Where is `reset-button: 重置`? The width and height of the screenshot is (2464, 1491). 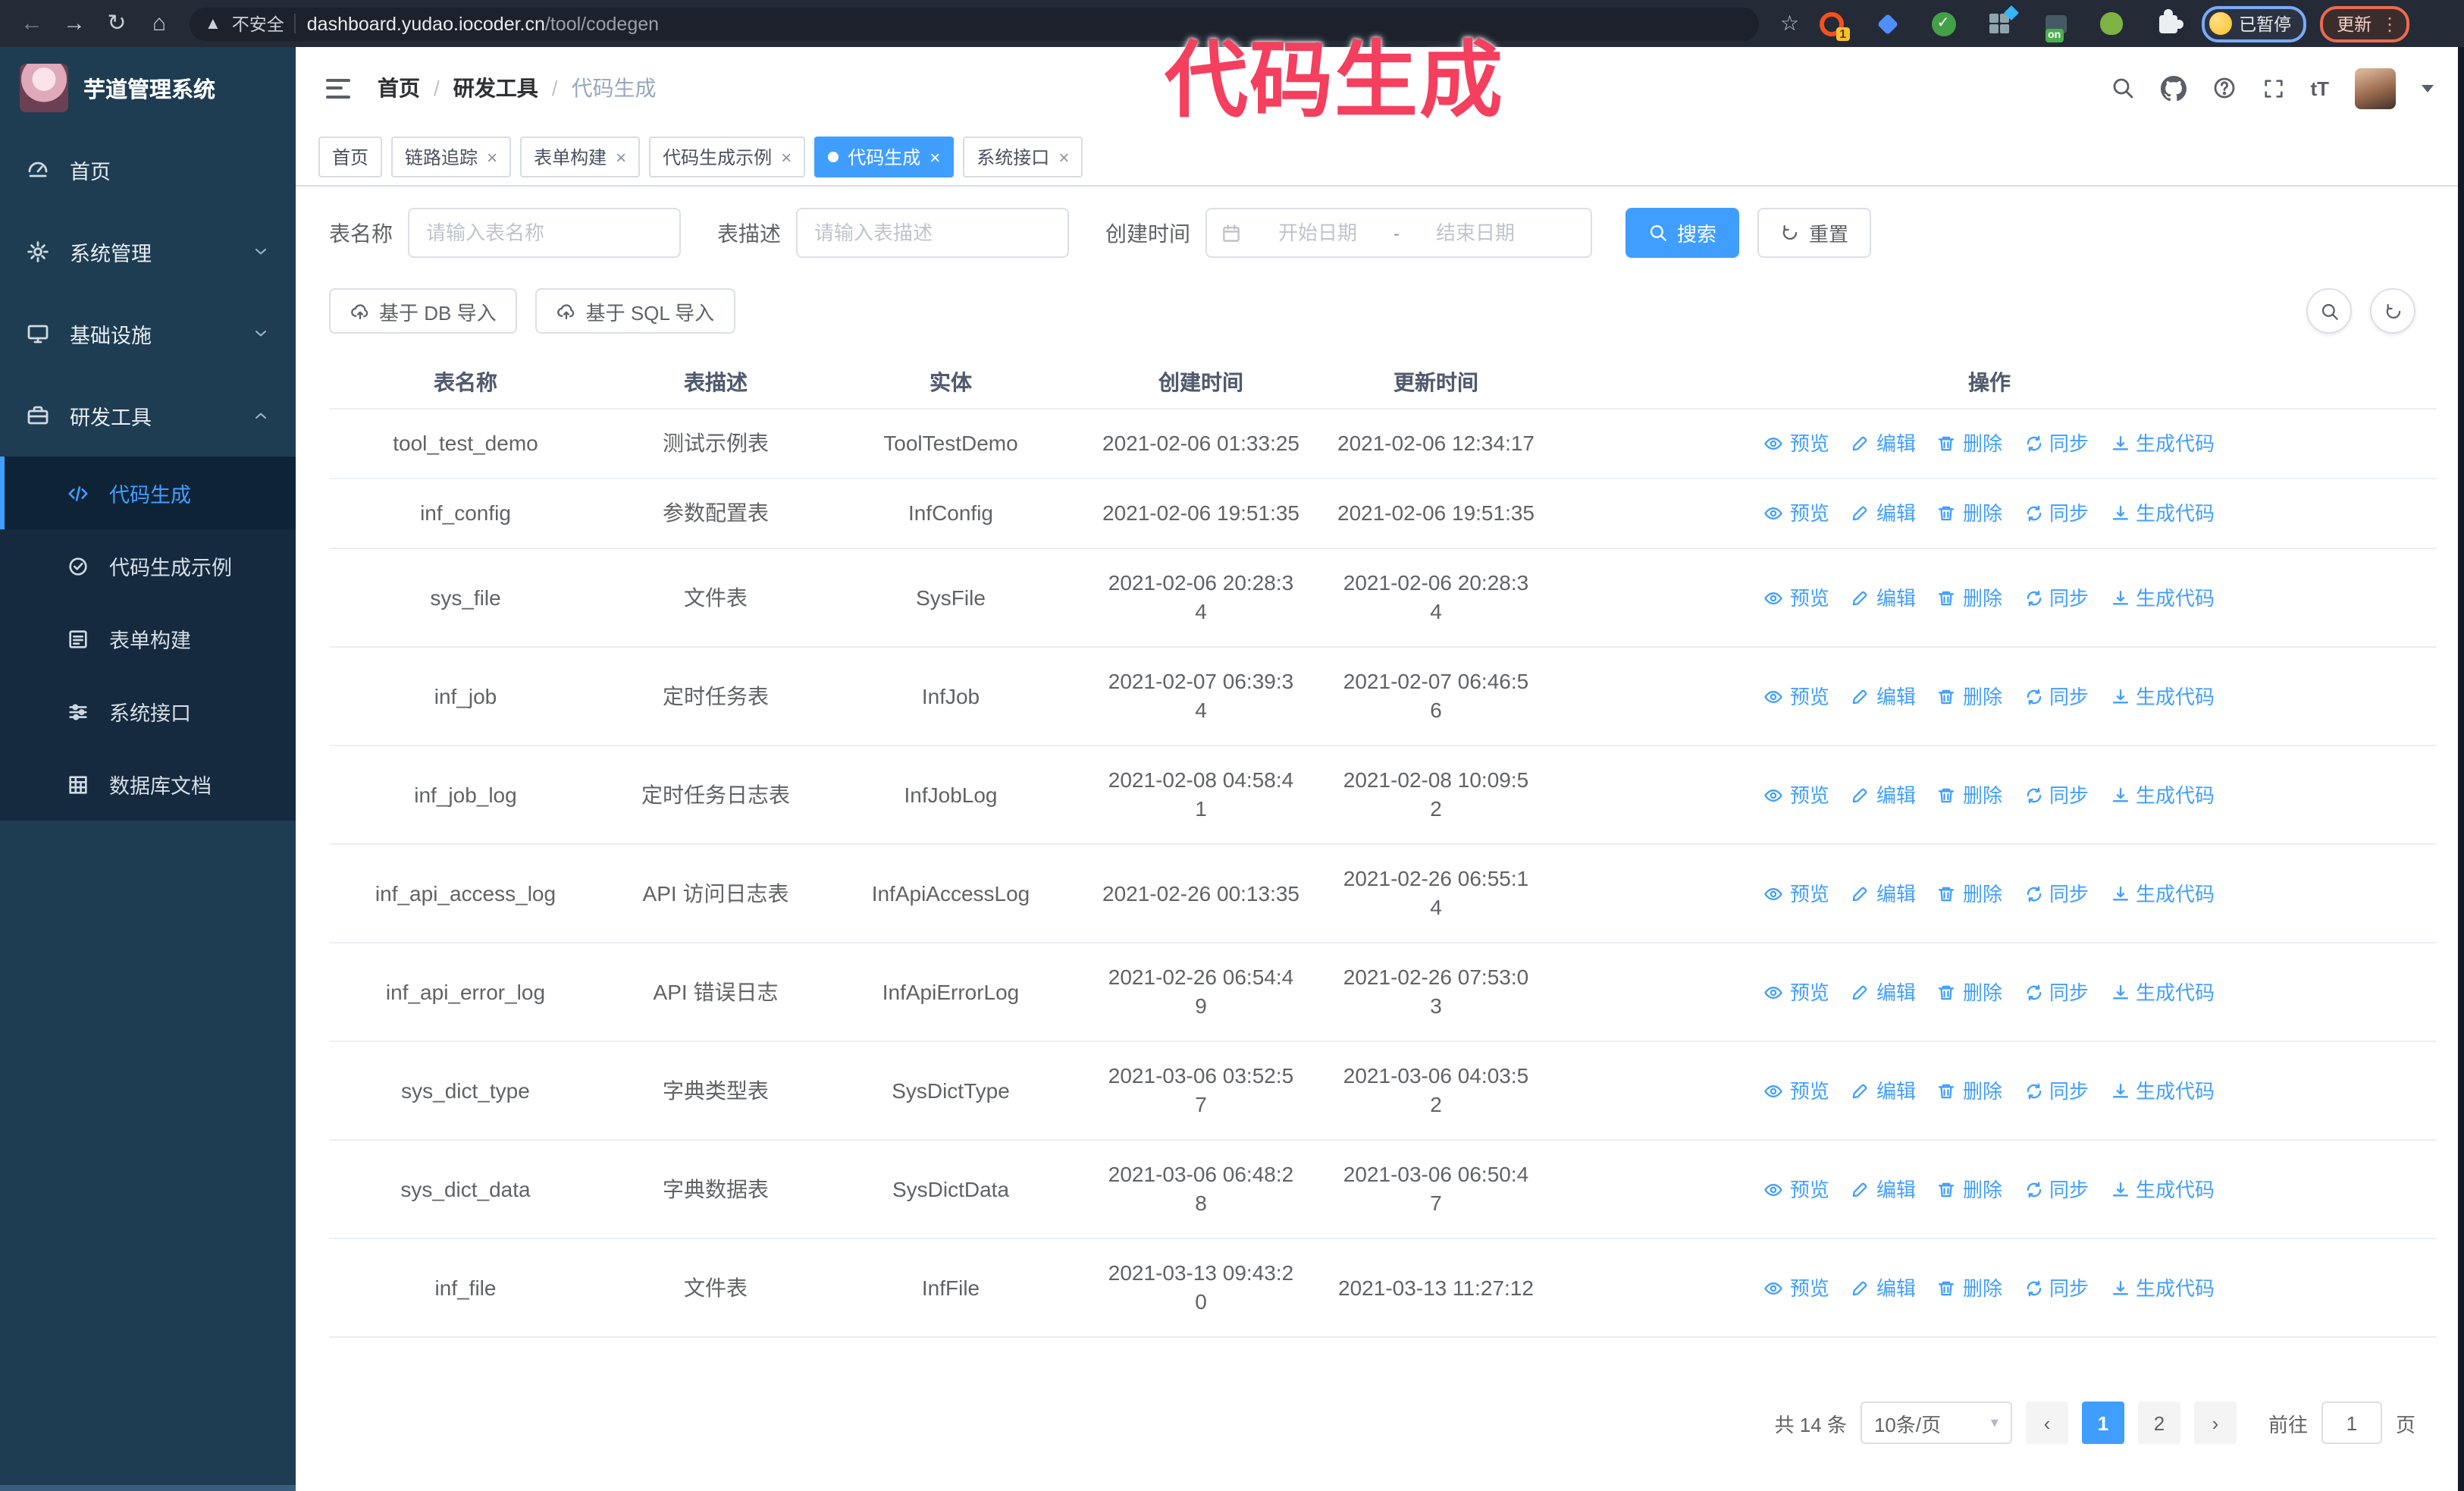 reset-button: 重置 is located at coordinates (1815, 233).